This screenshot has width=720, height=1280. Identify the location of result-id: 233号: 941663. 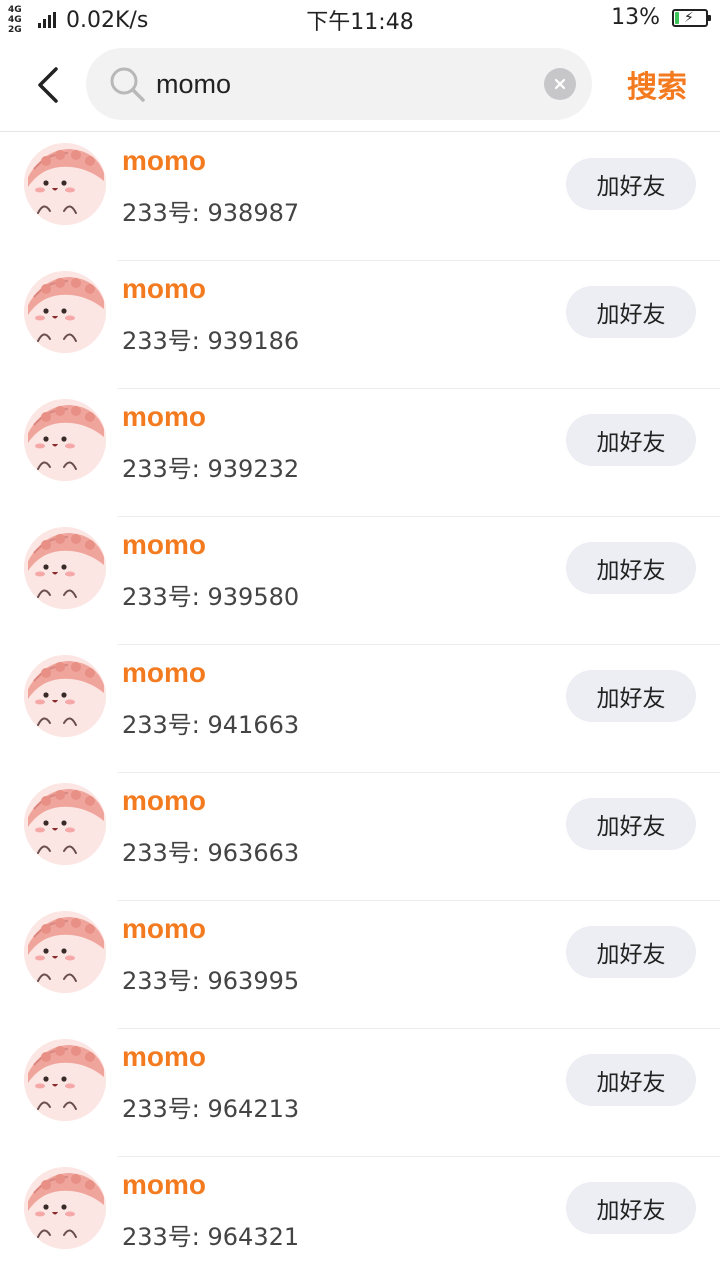
(211, 725).